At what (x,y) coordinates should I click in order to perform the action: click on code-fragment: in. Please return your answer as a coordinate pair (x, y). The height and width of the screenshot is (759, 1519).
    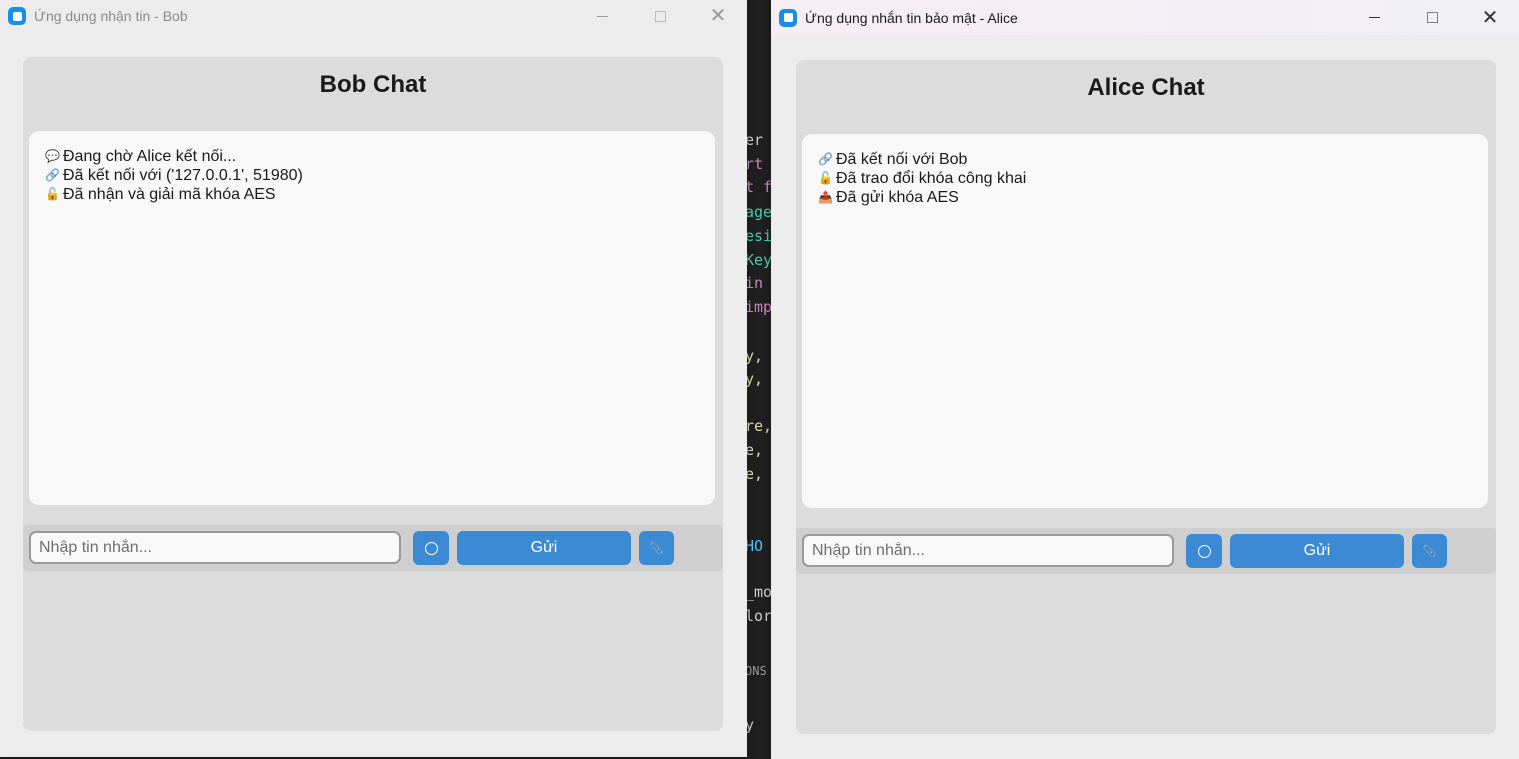
    Looking at the image, I should click on (754, 283).